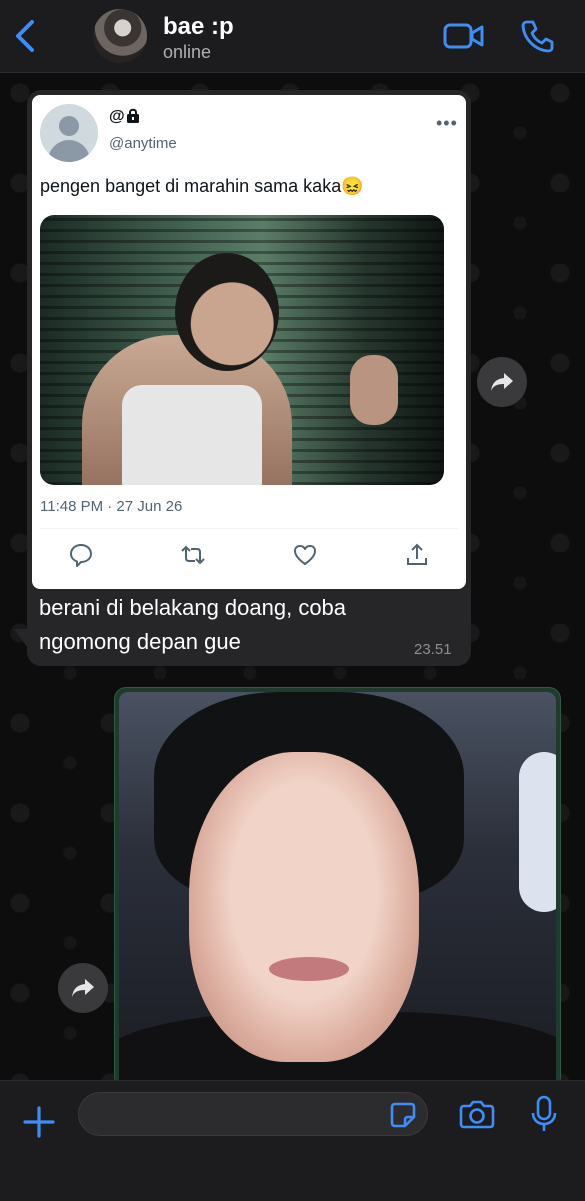 The width and height of the screenshot is (585, 1201). Describe the element at coordinates (537, 36) in the screenshot. I see `phone-call-icon` at that location.